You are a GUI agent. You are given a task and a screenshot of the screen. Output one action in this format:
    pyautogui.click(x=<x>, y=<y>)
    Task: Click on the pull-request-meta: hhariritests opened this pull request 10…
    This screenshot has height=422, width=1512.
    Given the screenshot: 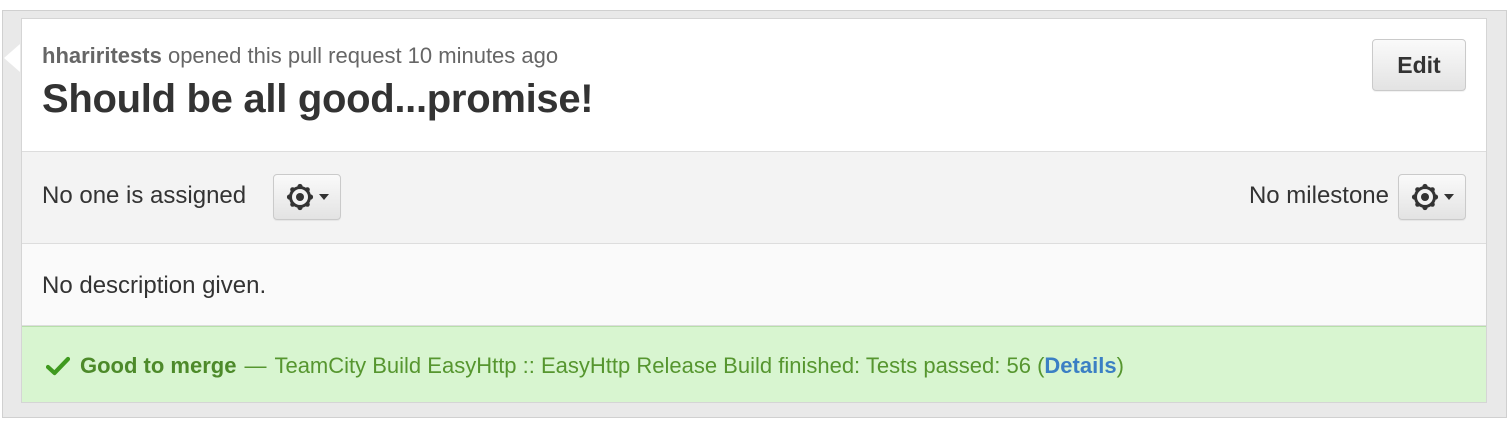 What is the action you would take?
    pyautogui.click(x=300, y=56)
    